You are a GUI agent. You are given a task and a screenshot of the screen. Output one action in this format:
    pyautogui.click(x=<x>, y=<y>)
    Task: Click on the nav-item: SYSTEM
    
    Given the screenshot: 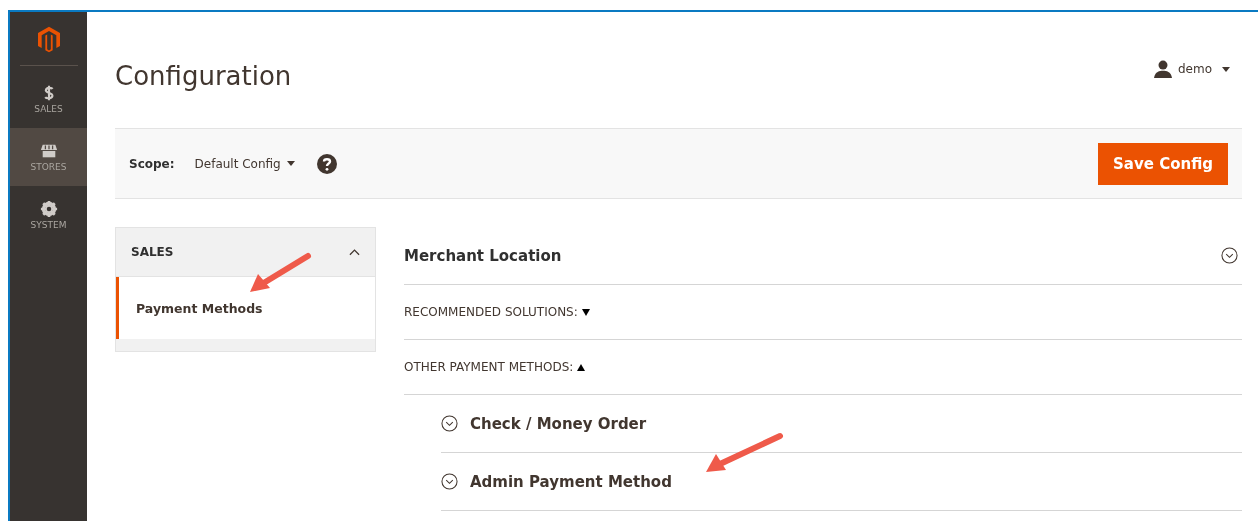 What is the action you would take?
    pyautogui.click(x=48, y=215)
    